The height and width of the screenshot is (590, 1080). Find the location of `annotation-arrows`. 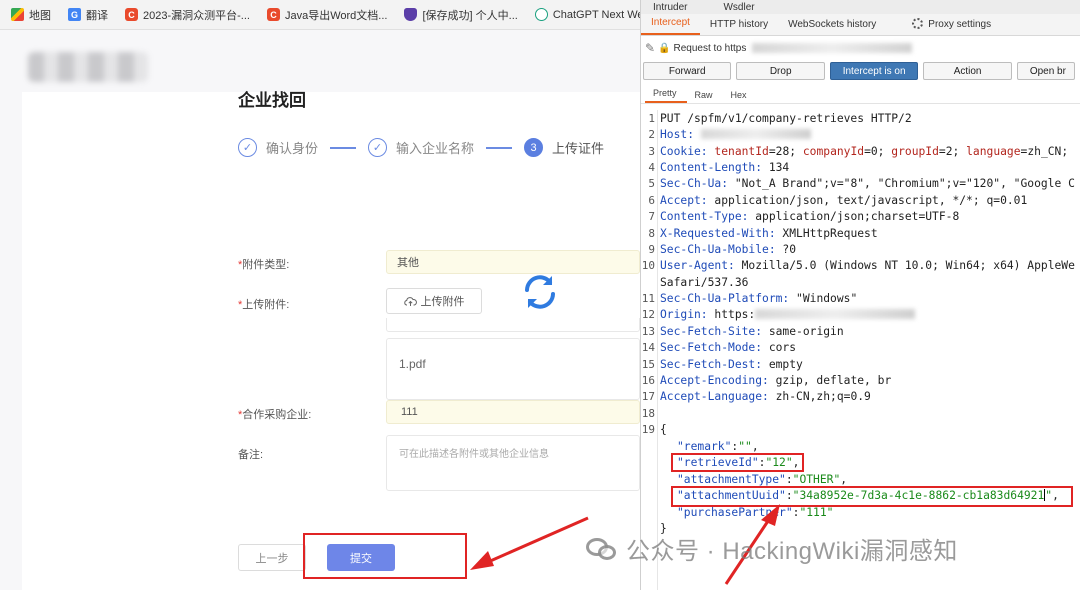

annotation-arrows is located at coordinates (625, 544).